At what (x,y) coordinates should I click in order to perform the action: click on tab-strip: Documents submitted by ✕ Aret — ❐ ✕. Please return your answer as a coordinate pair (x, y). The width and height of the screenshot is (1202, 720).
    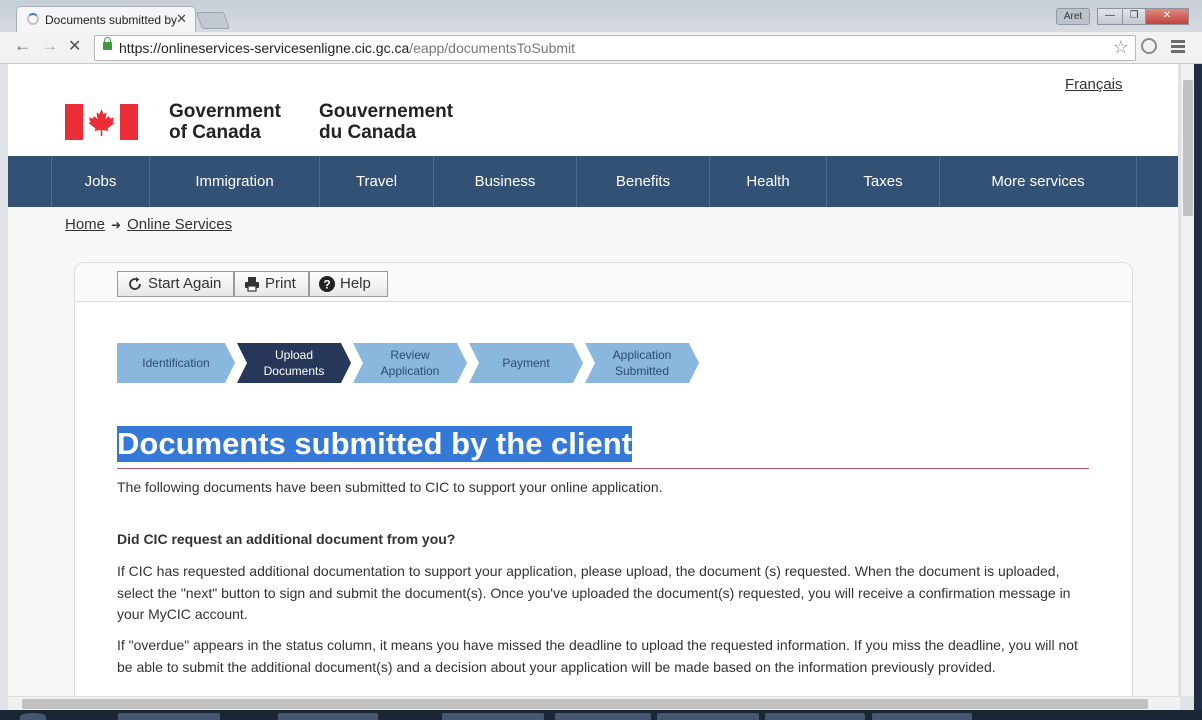
    Looking at the image, I should click on (601, 16).